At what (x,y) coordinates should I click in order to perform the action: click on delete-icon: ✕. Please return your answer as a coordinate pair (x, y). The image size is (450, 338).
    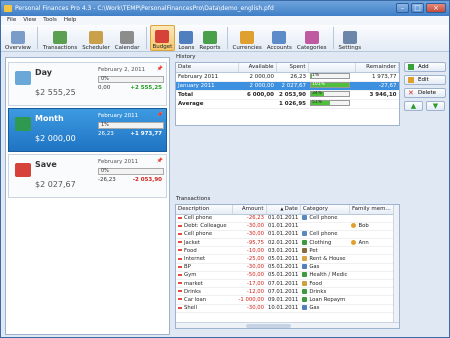
    Looking at the image, I should click on (411, 93).